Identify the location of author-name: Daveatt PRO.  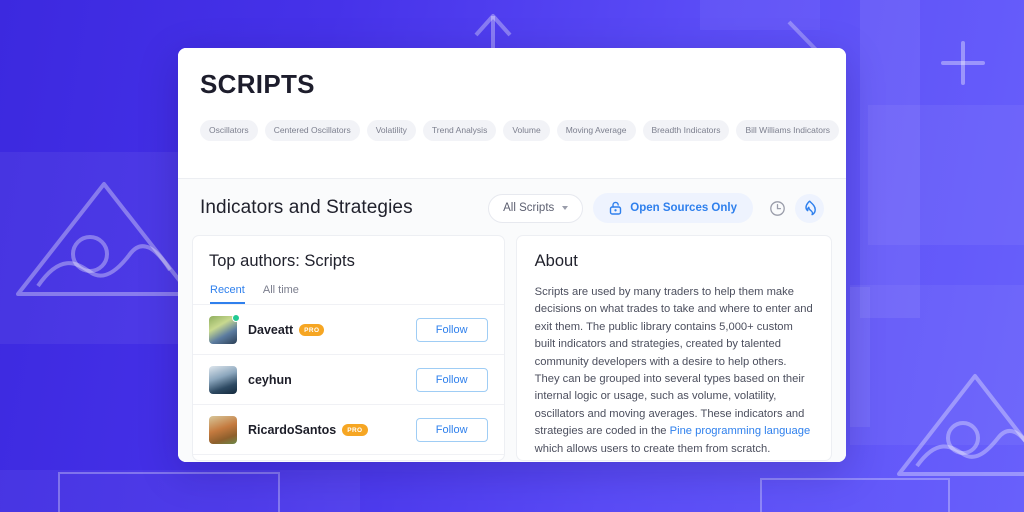
(286, 329).